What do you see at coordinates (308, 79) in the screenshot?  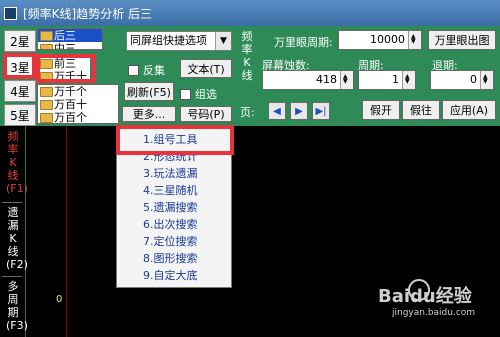 I see `screen-input: 418` at bounding box center [308, 79].